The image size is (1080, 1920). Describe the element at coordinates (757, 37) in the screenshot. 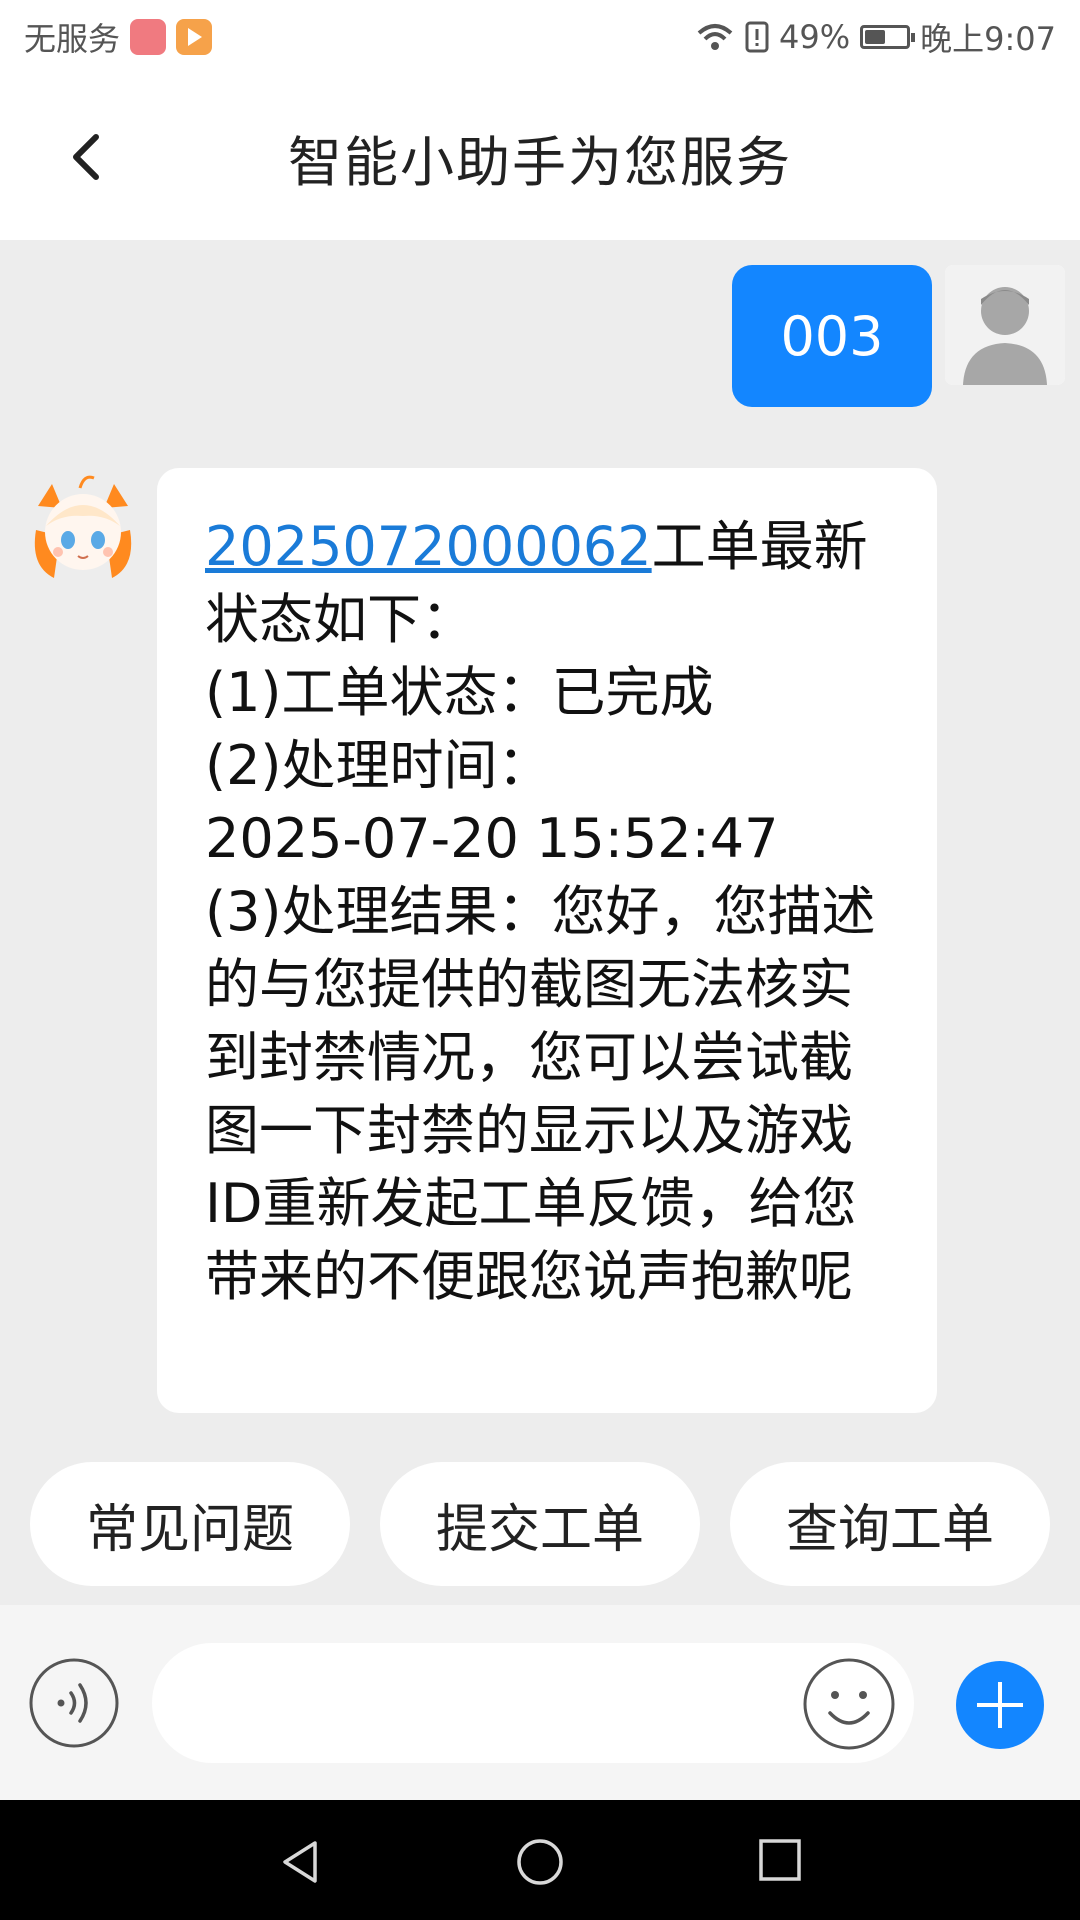

I see `sim-alert-icon` at that location.